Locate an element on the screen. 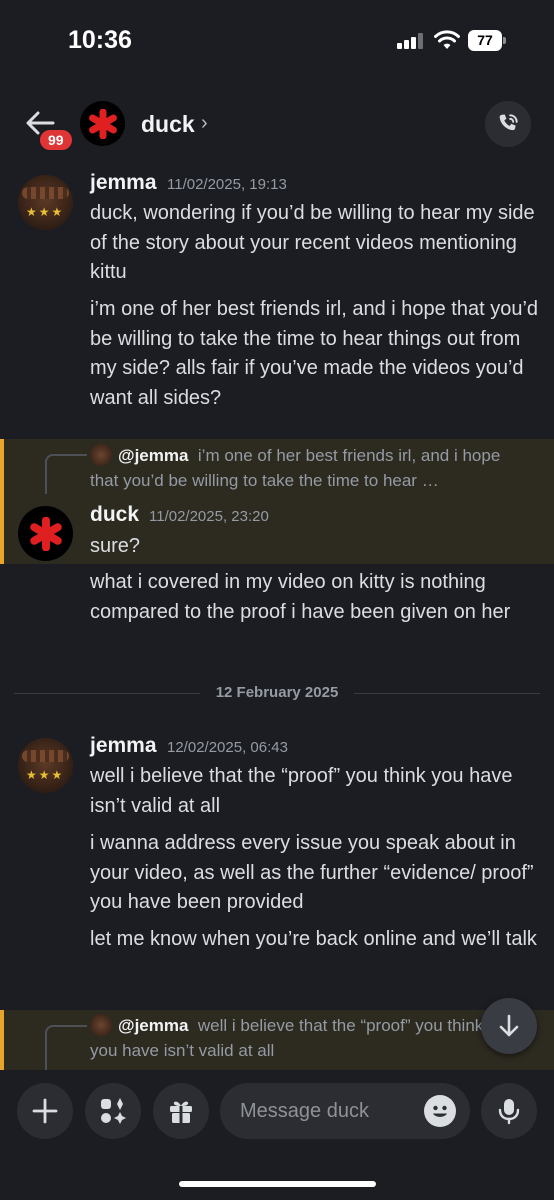 This screenshot has height=1200, width=554. channel-name: duck is located at coordinates (168, 124).